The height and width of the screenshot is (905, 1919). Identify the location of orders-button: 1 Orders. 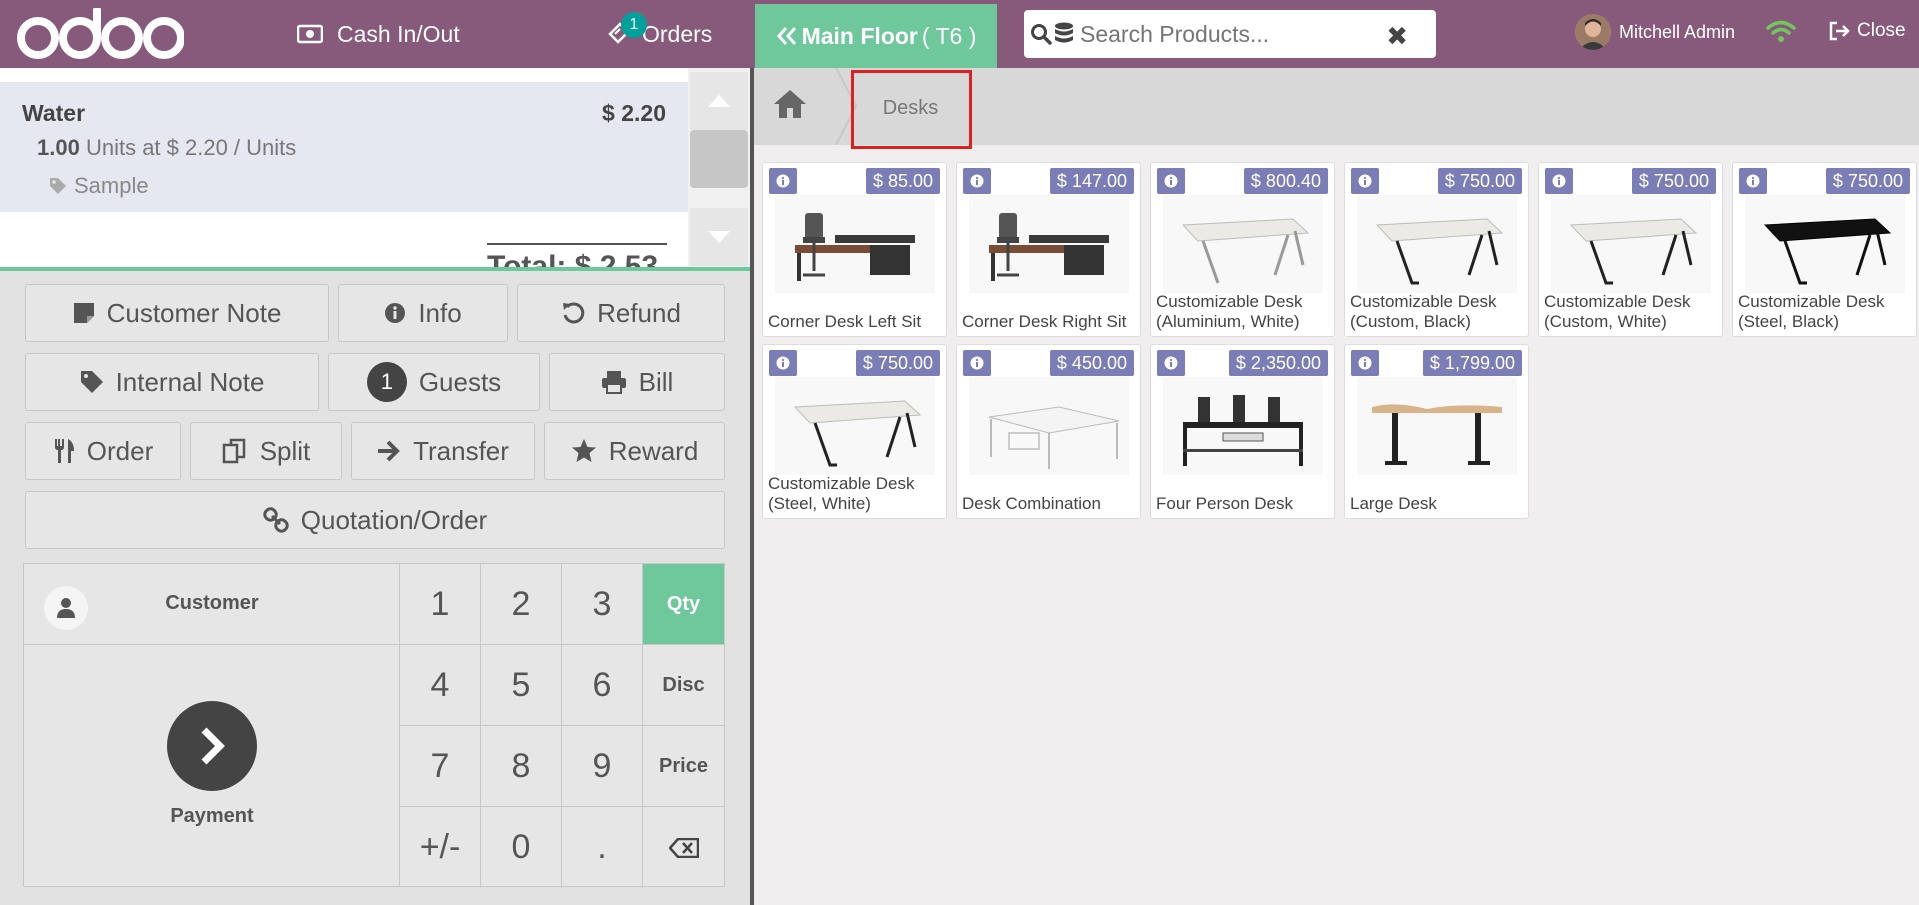
(659, 34).